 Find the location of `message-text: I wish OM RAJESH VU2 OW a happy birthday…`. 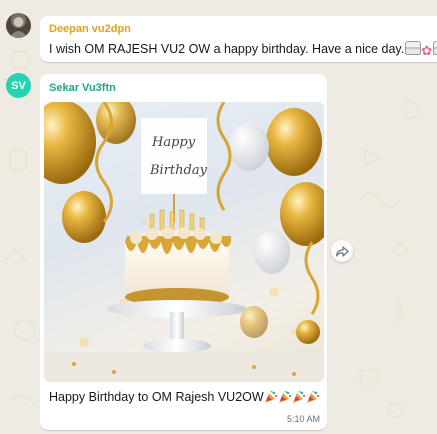

message-text: I wish OM RAJESH VU2 OW a happy birthday… is located at coordinates (243, 50).